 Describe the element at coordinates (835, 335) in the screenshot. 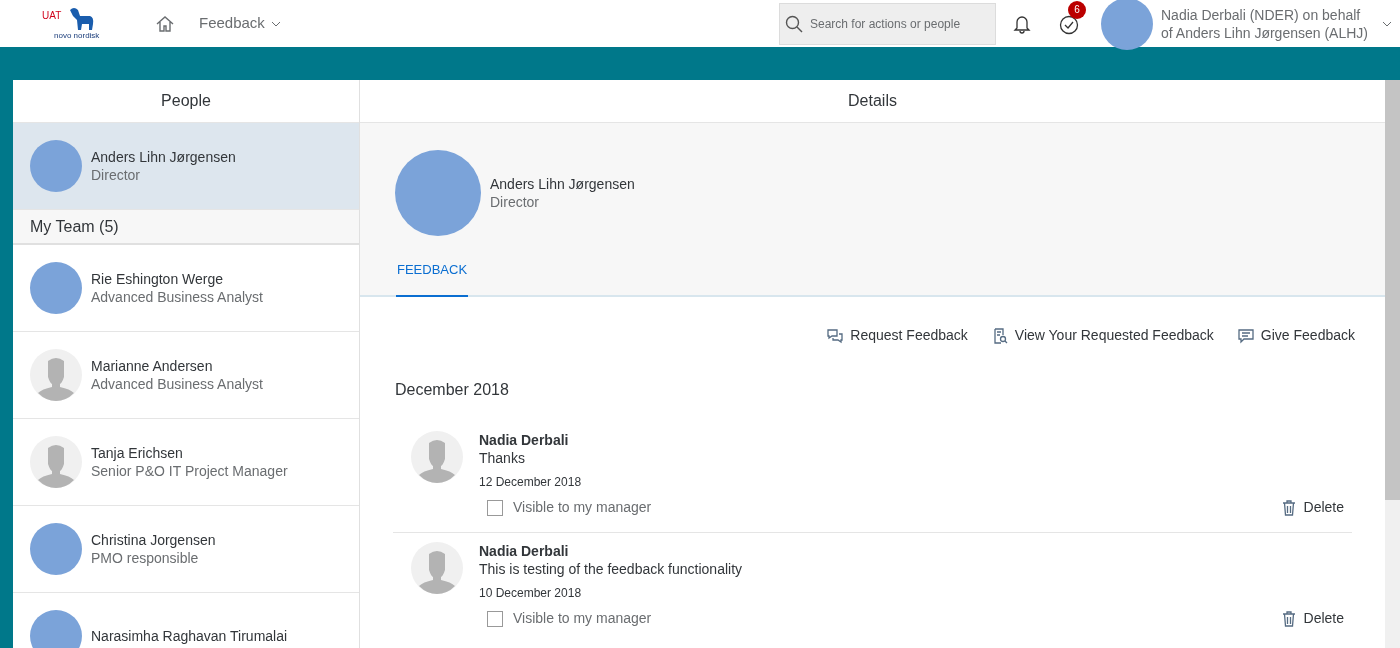

I see `chat-bubbles-icon` at that location.